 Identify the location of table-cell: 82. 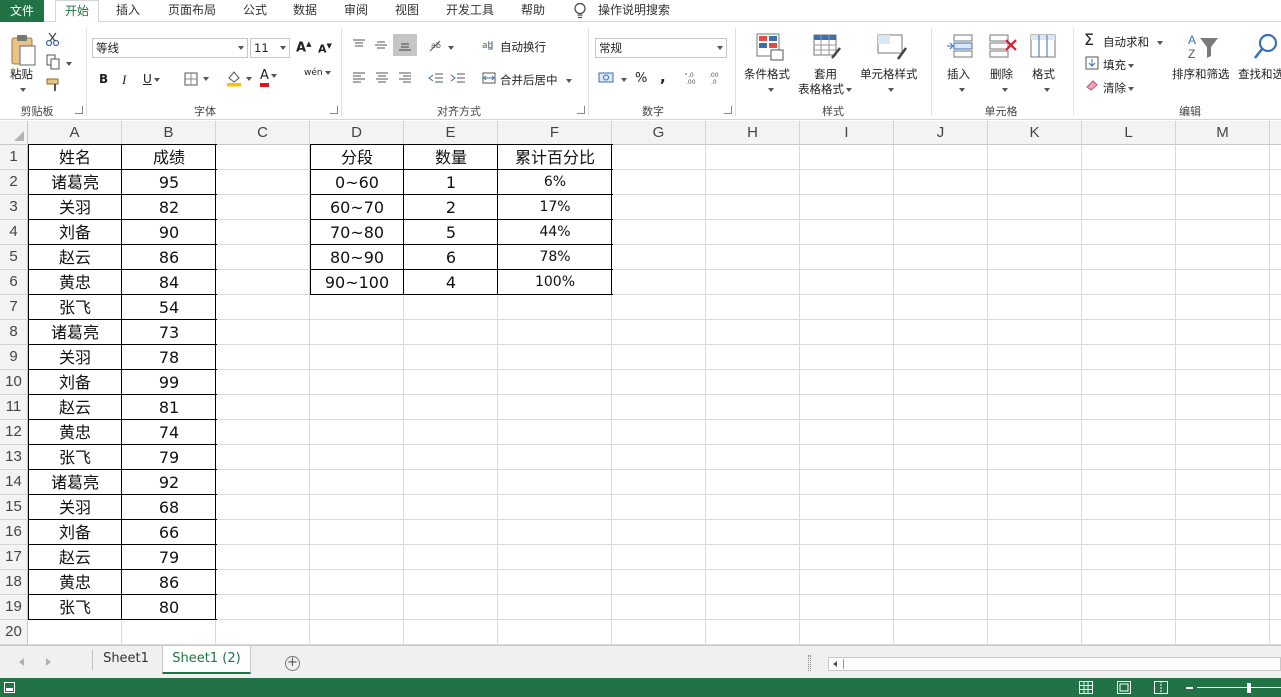
(169, 207).